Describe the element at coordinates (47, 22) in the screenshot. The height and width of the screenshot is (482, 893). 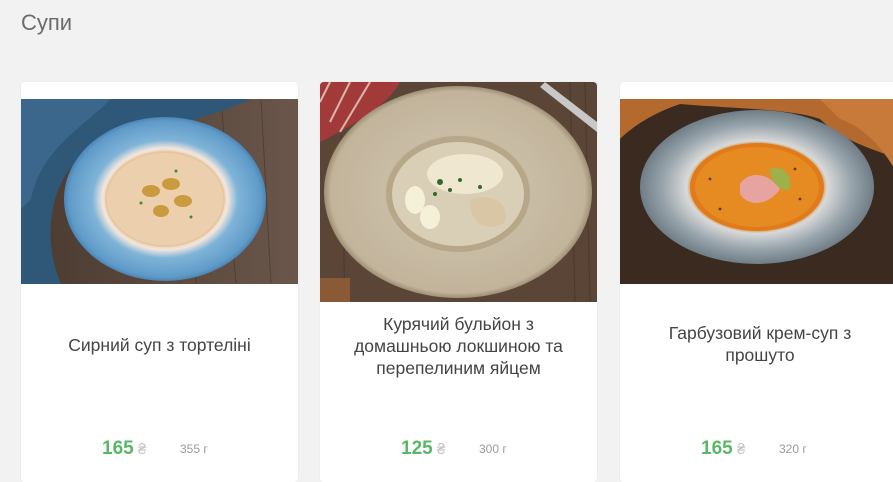
I see `section-title: Супи` at that location.